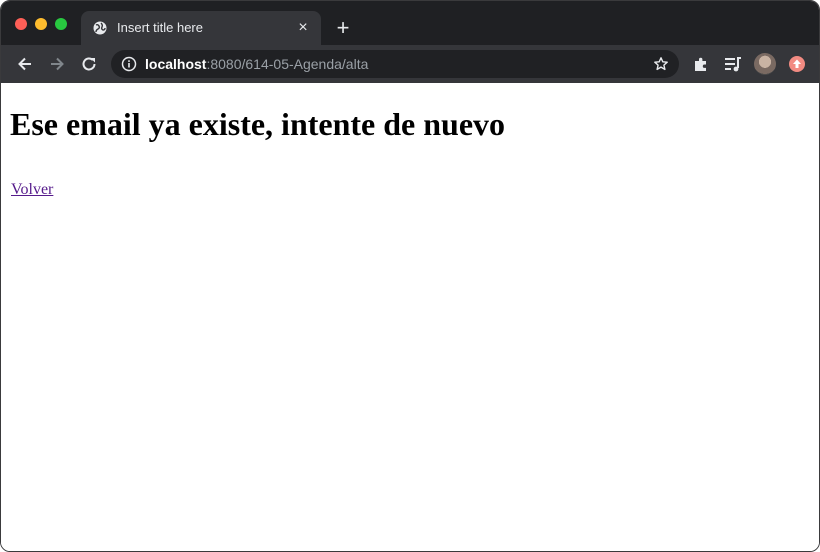 The image size is (820, 552). What do you see at coordinates (129, 64) in the screenshot?
I see `info-icon` at bounding box center [129, 64].